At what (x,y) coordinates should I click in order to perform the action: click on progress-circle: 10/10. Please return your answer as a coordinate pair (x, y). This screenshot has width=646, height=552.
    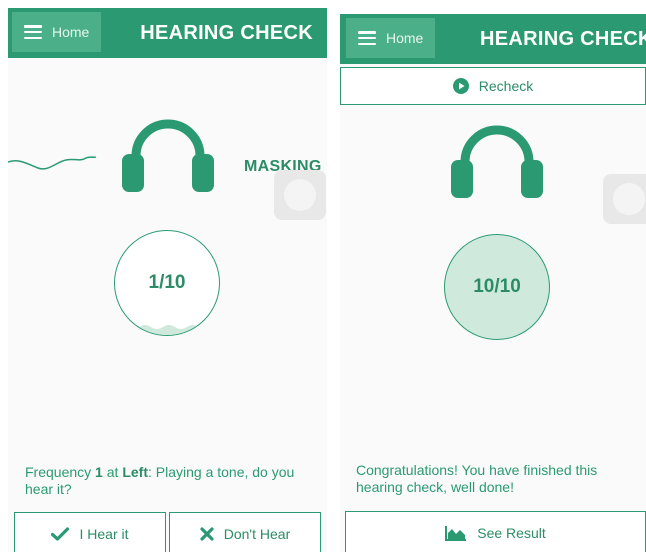
    Looking at the image, I should click on (497, 287).